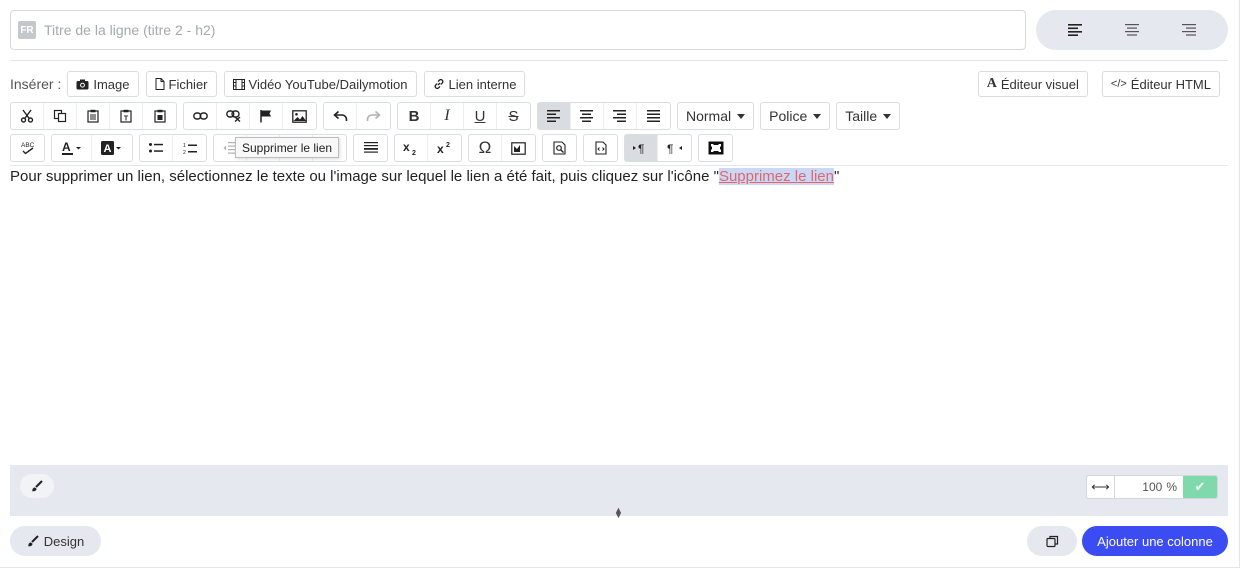 The height and width of the screenshot is (571, 1251). I want to click on code-icon: </>, so click(1118, 84).